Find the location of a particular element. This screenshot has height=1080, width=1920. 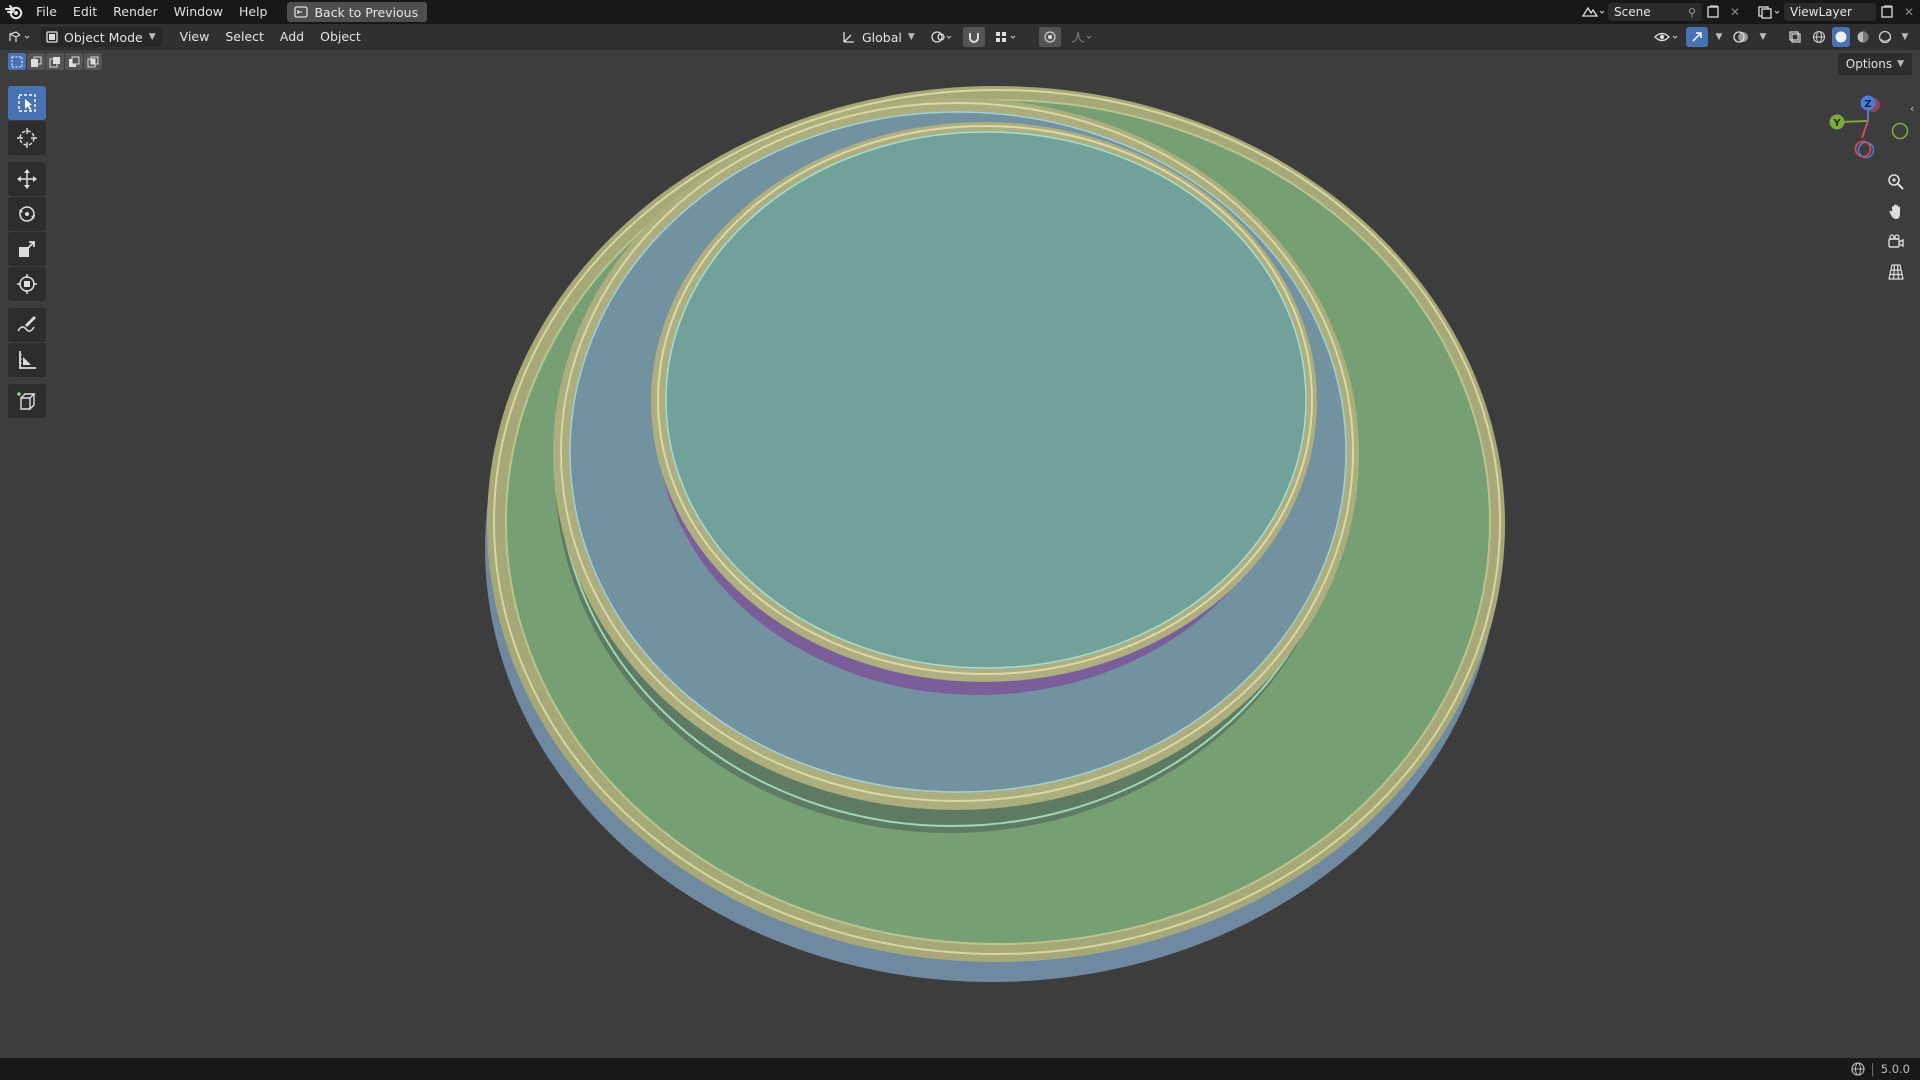

gizmo-y-label: Y is located at coordinates (1836, 123).